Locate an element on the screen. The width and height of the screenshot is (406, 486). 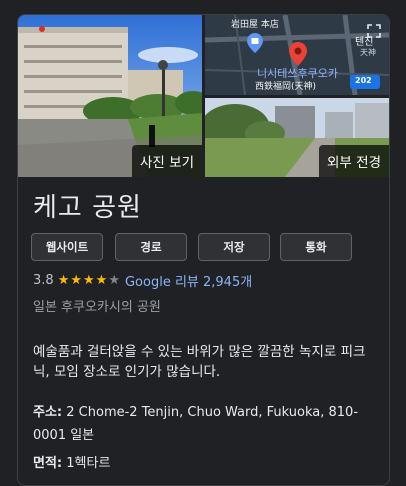
rating-row: 3.8 ★★★★★ Google 리뷰 2,945개 is located at coordinates (142, 280).